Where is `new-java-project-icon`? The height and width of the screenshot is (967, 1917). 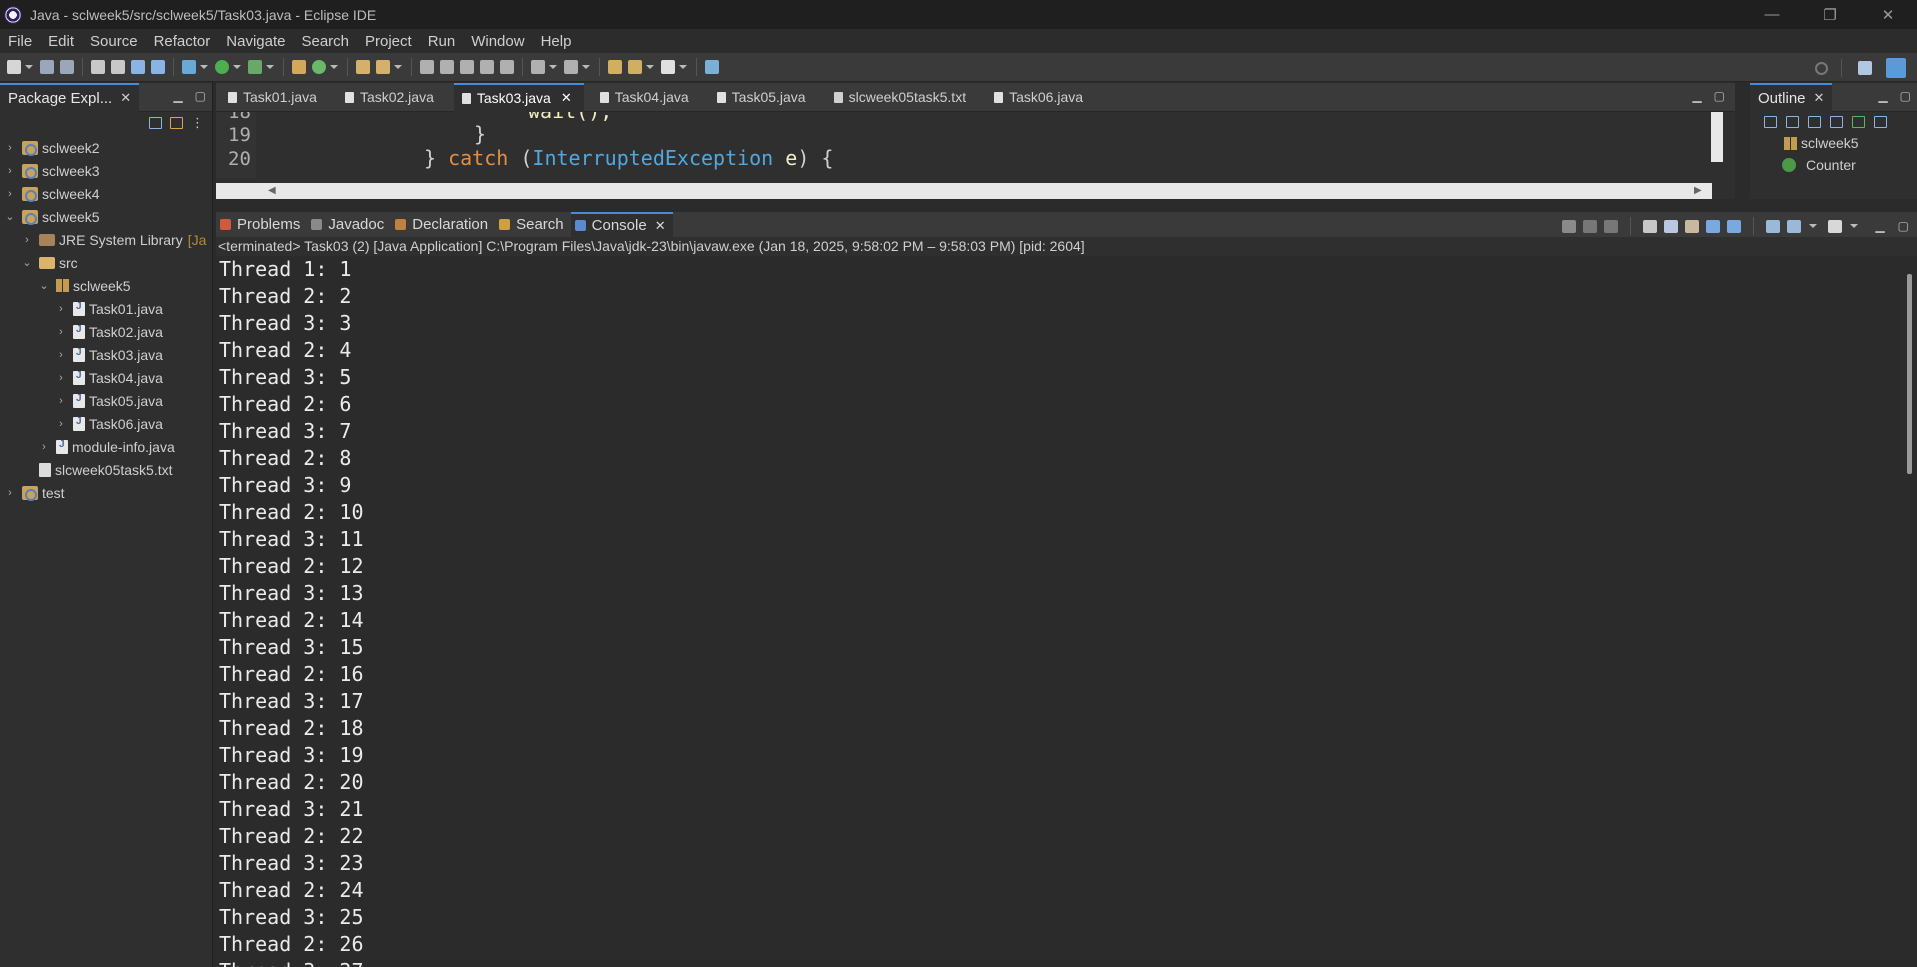
new-java-project-icon is located at coordinates (299, 67).